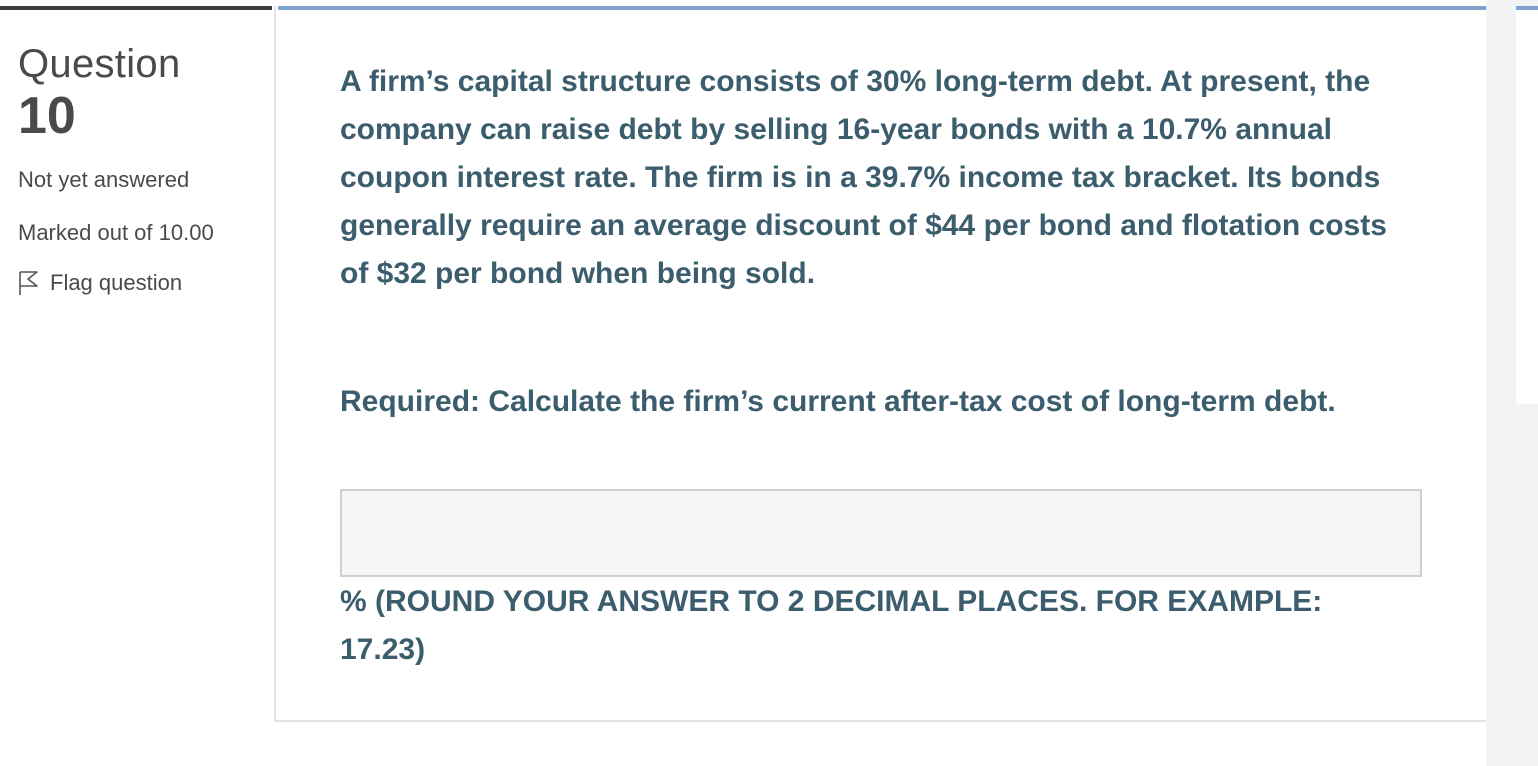 This screenshot has width=1538, height=766. What do you see at coordinates (1527, 207) in the screenshot?
I see `next-panel-edge` at bounding box center [1527, 207].